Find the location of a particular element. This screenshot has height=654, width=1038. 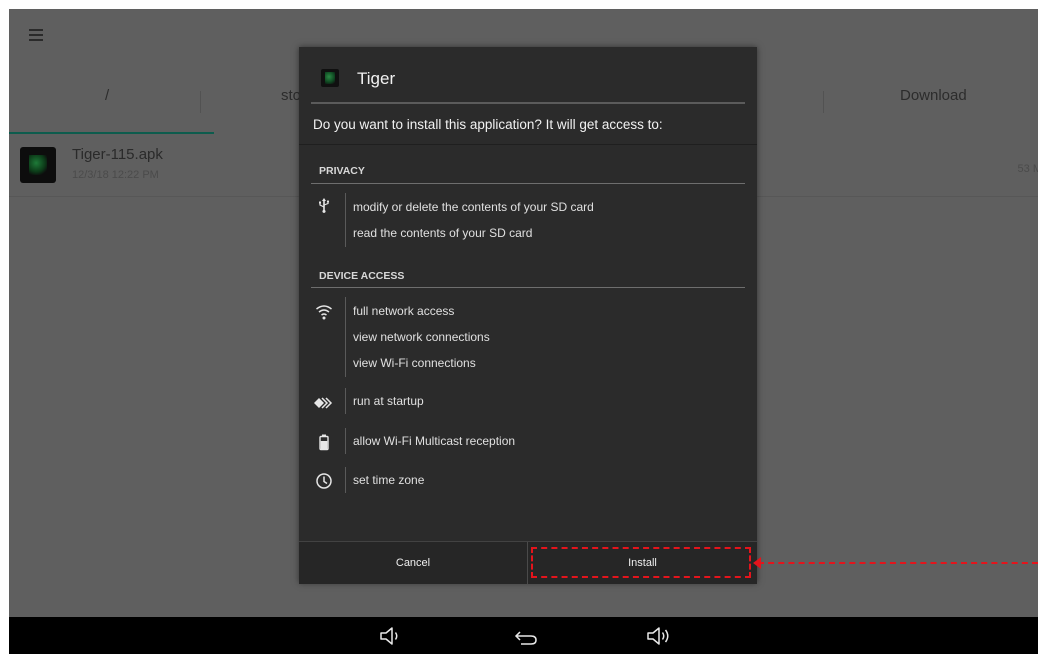

pointer-line is located at coordinates (898, 563).